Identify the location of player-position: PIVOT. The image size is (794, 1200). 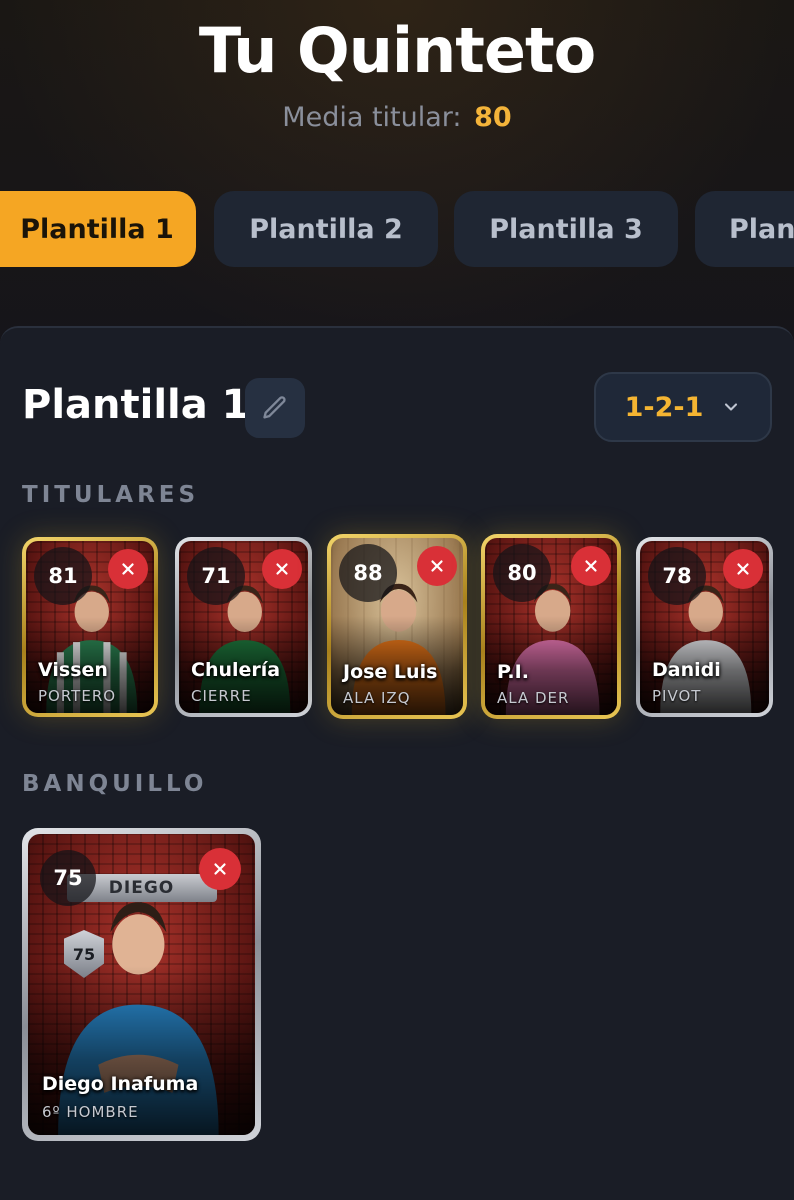
(677, 696).